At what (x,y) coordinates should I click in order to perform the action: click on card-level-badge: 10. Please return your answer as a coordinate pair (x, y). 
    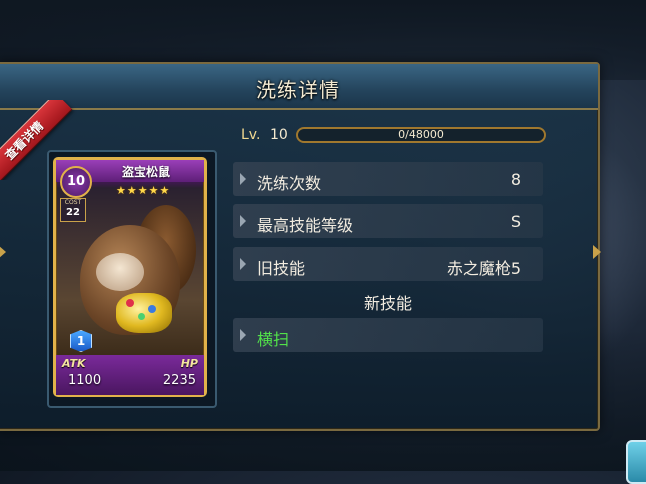
    Looking at the image, I should click on (76, 182).